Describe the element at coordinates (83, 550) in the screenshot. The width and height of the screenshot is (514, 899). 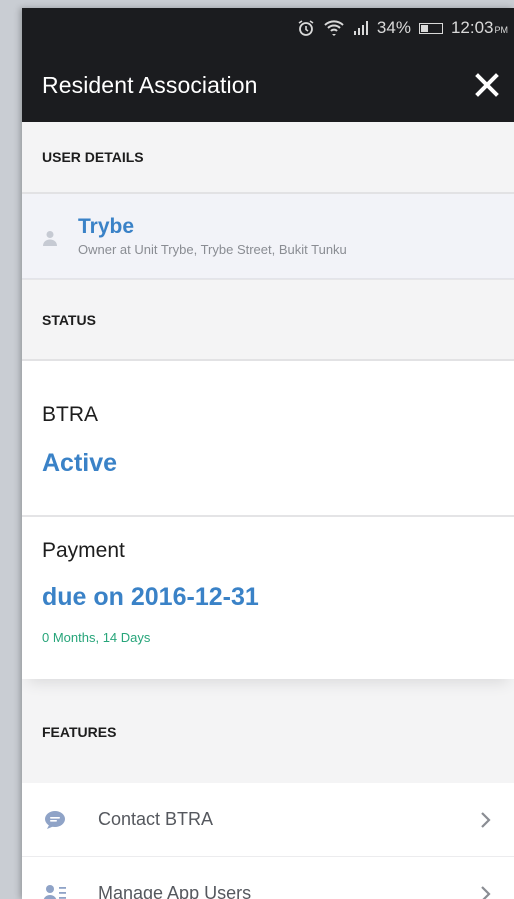
I see `payment-label: Payment` at that location.